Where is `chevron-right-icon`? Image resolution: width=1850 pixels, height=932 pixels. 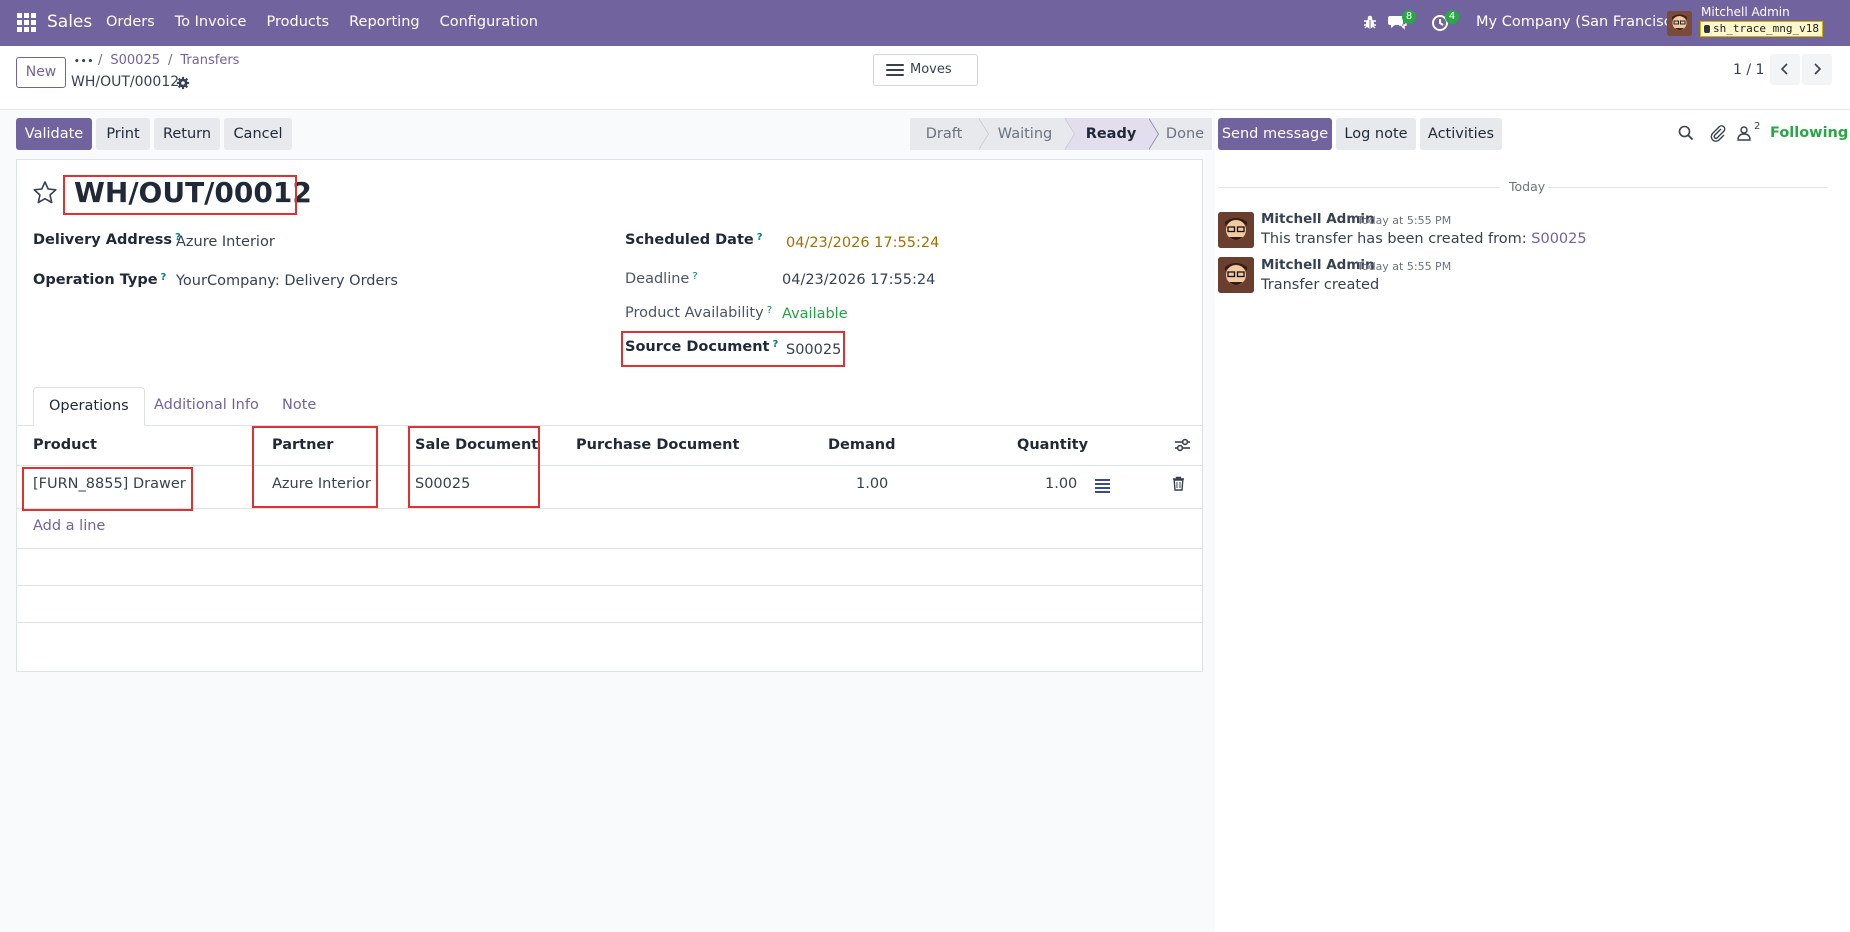
chevron-right-icon is located at coordinates (1818, 69).